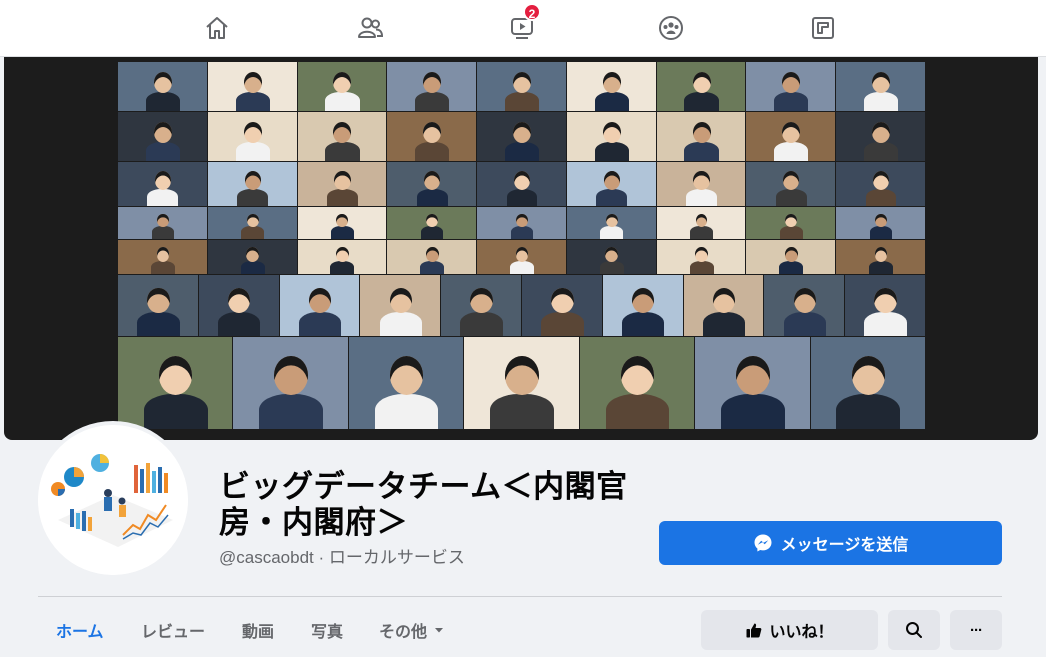 Image resolution: width=1046 pixels, height=657 pixels. Describe the element at coordinates (258, 630) in the screenshot. I see `tab-videos: 動画` at that location.